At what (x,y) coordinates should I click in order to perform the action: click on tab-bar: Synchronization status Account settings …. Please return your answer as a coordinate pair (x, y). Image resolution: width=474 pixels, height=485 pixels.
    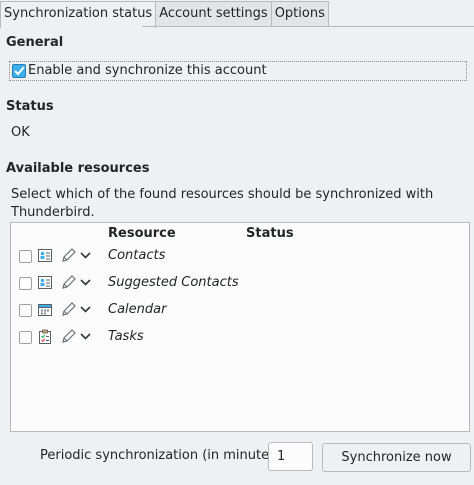
    Looking at the image, I should click on (164, 14).